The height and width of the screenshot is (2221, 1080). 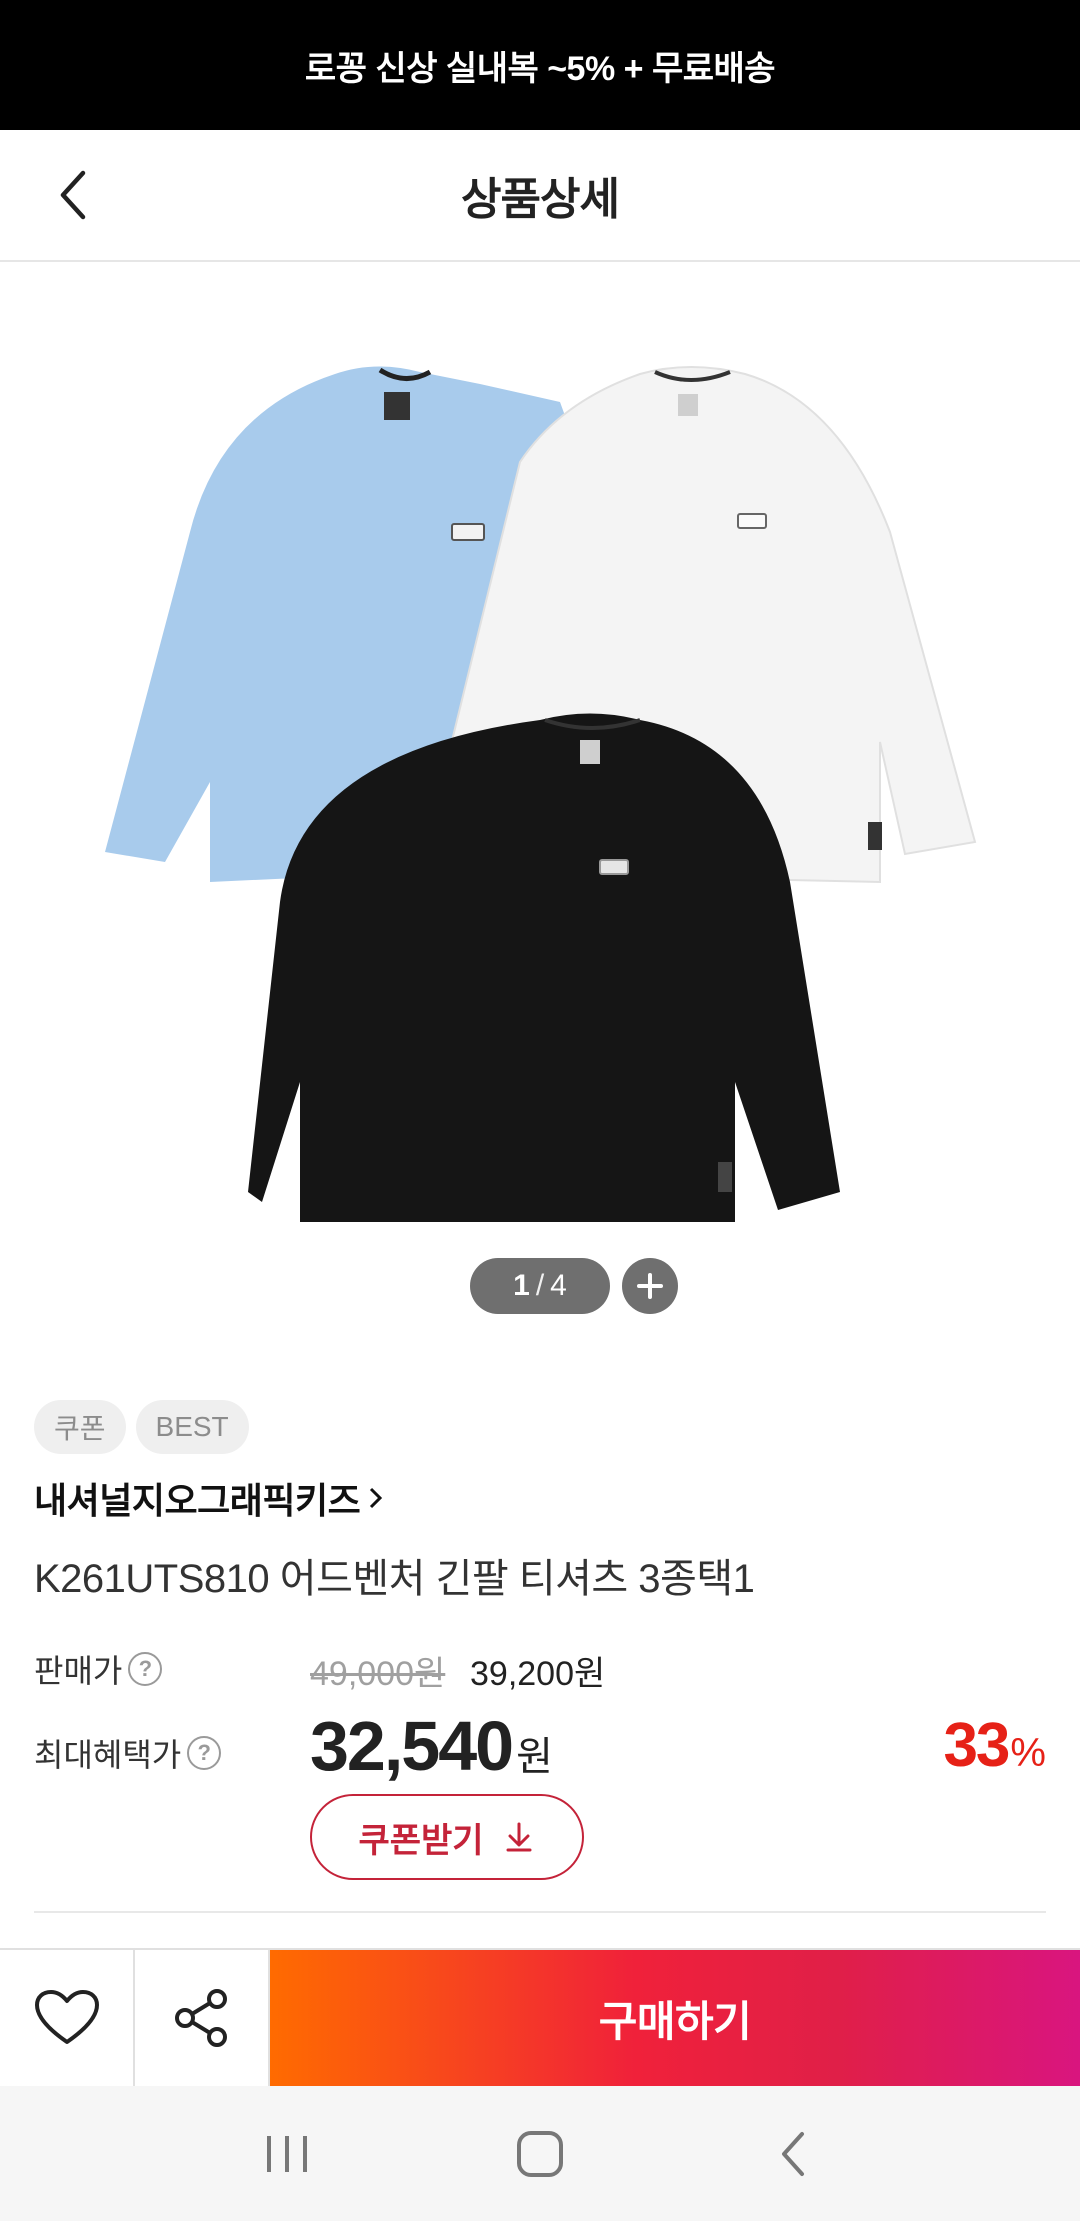 I want to click on brand-link: 내셔널지오그래픽키즈, so click(x=209, y=1498).